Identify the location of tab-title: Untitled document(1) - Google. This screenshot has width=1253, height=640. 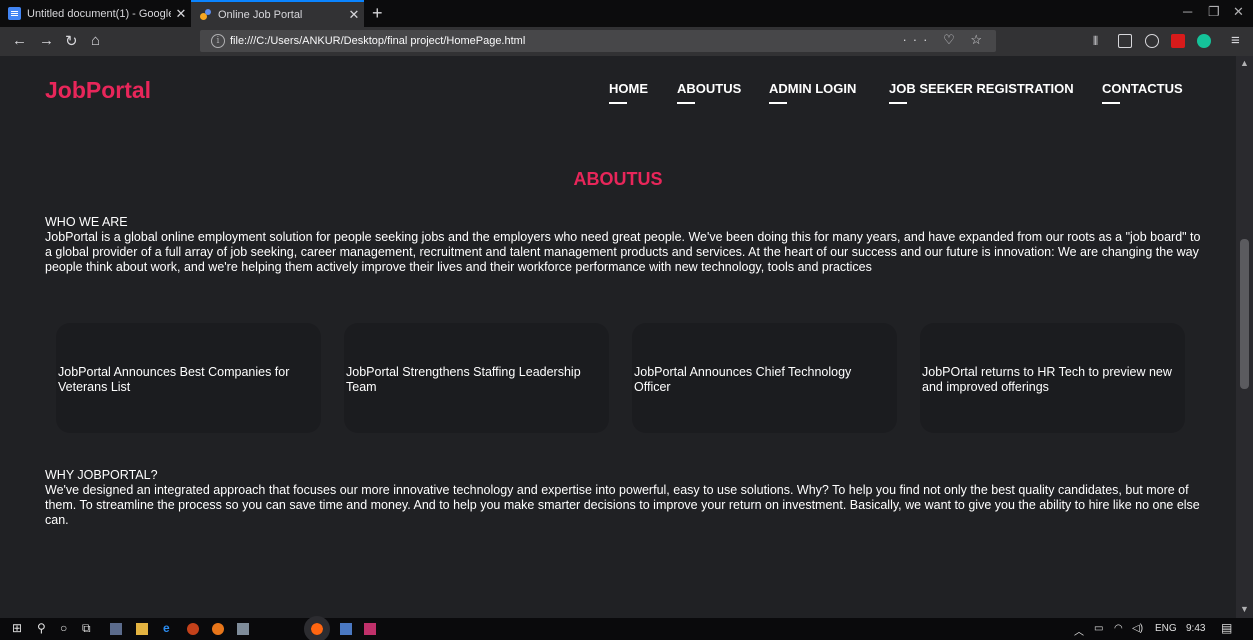
(99, 13).